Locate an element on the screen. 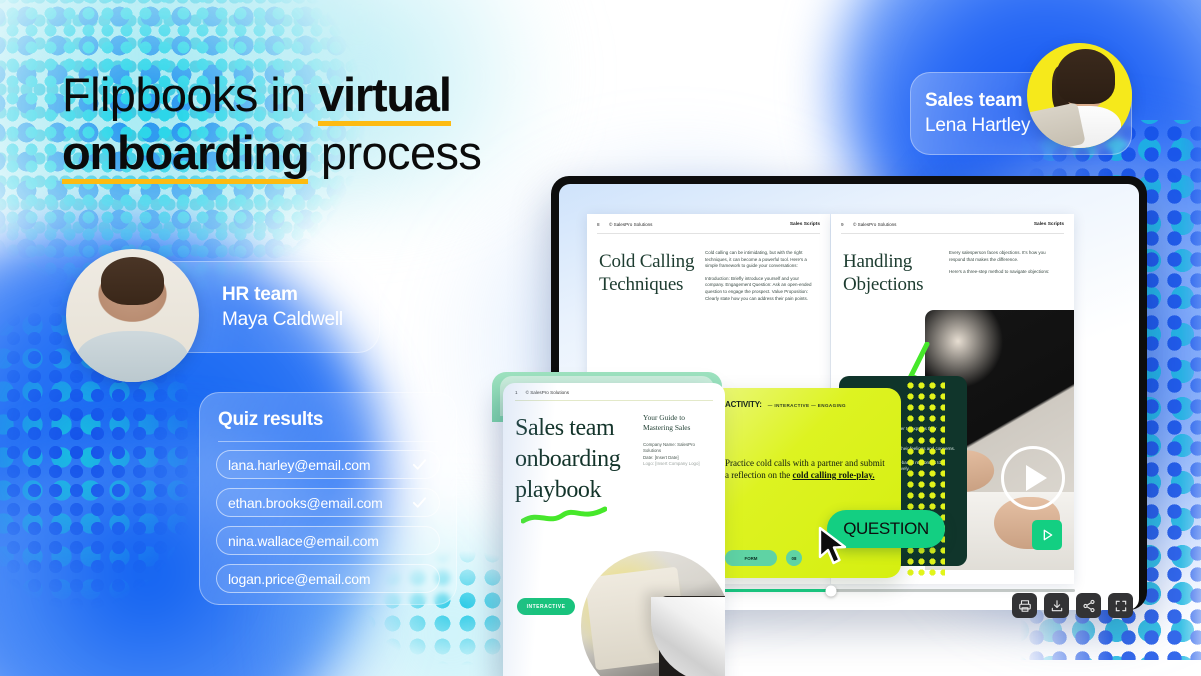 The height and width of the screenshot is (676, 1201). mobile-cover-meta-1: Company Name: SalesPro Solutions is located at coordinates (669, 448).